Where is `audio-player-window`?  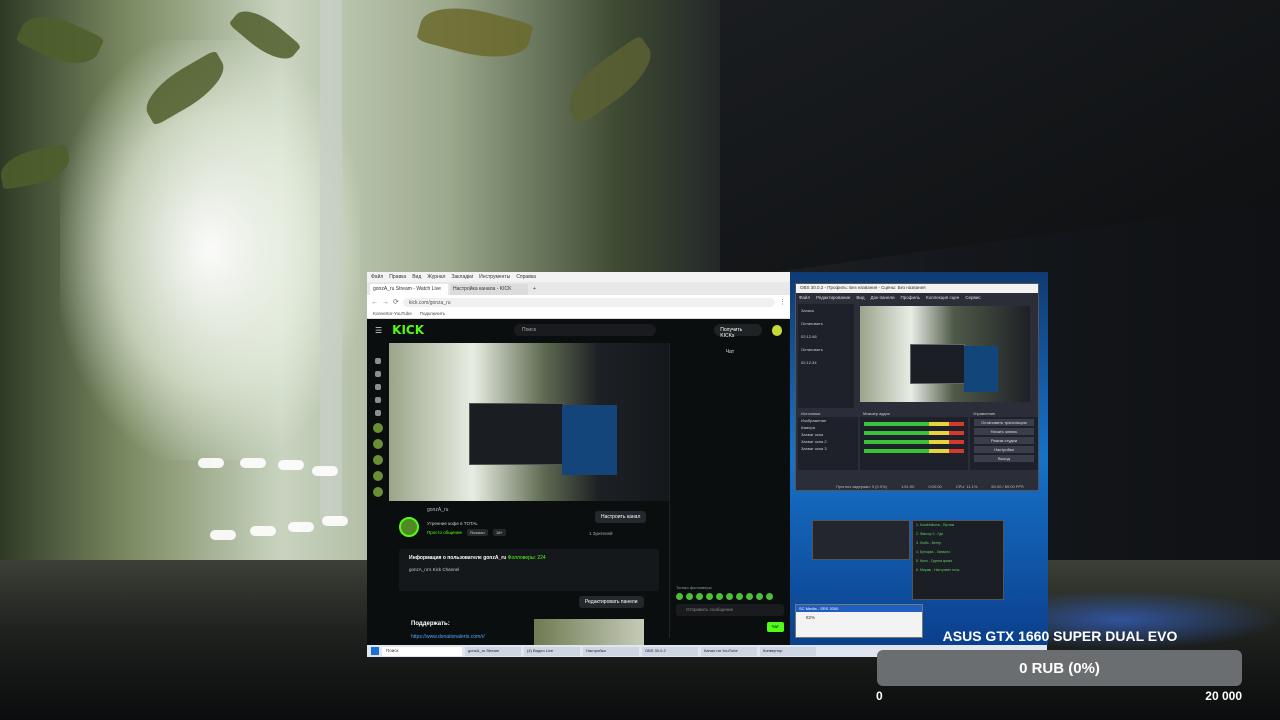 audio-player-window is located at coordinates (861, 540).